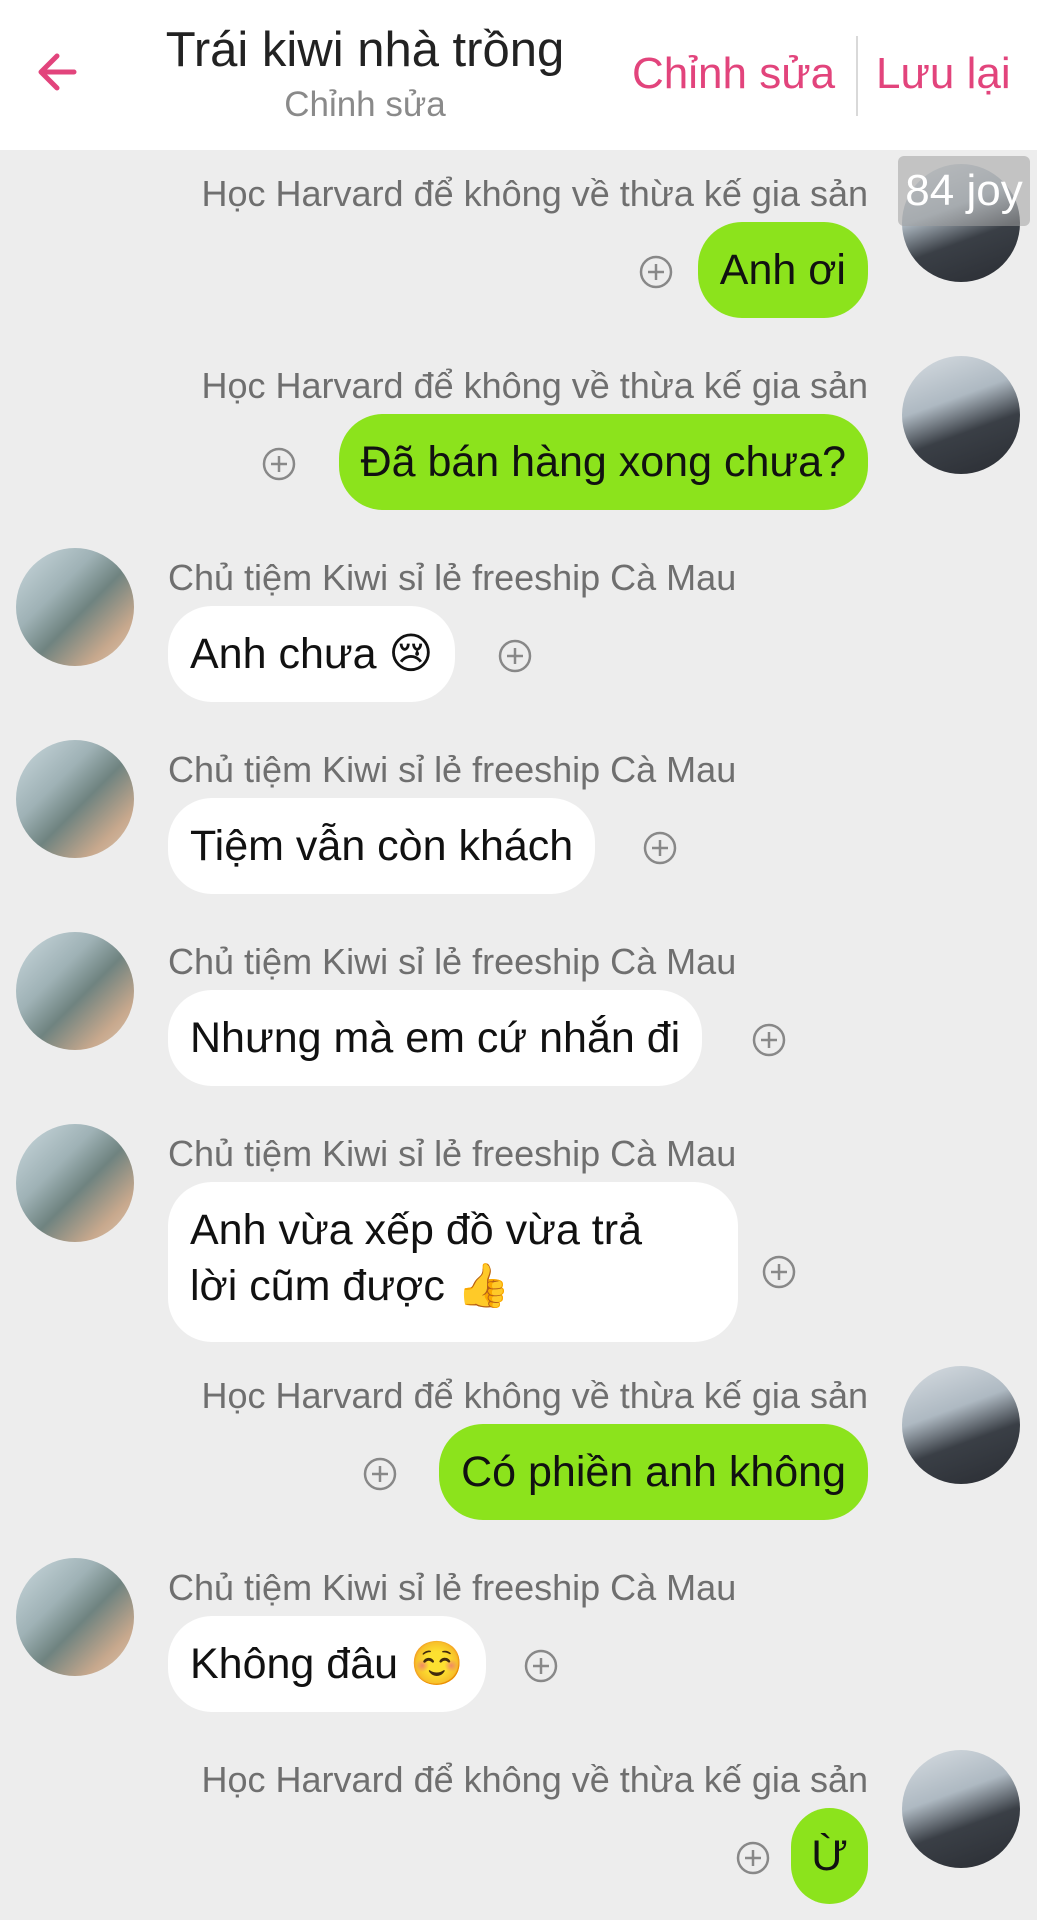 The width and height of the screenshot is (1037, 1920). Describe the element at coordinates (857, 76) in the screenshot. I see `header-divider` at that location.